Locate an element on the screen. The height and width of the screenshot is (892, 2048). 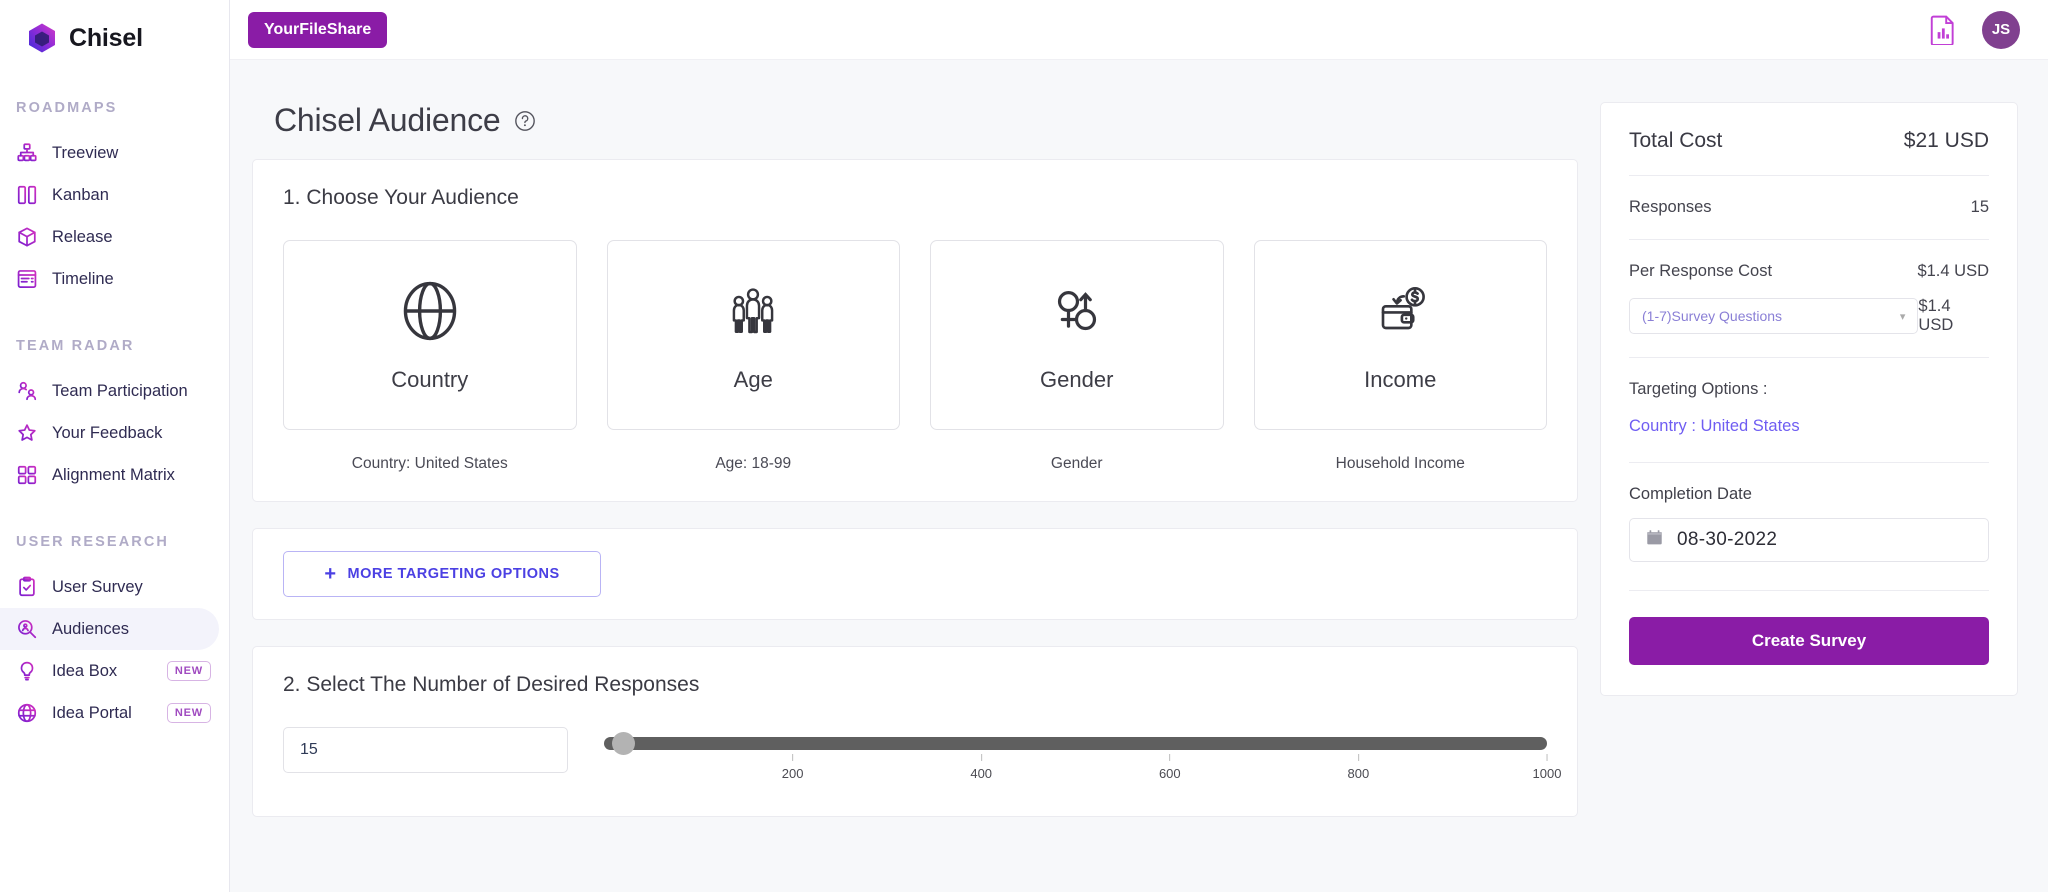
more-targeting-card: + MORE TARGETING OPTIONS is located at coordinates (915, 574).